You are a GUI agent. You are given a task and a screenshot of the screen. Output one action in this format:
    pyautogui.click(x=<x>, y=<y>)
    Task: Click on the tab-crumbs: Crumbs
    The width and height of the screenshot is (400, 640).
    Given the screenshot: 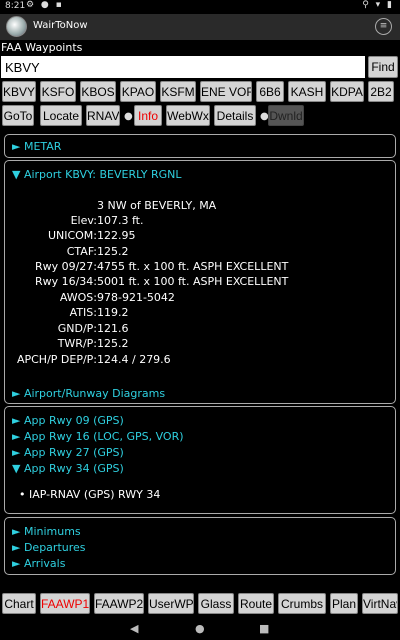 What is the action you would take?
    pyautogui.click(x=302, y=603)
    